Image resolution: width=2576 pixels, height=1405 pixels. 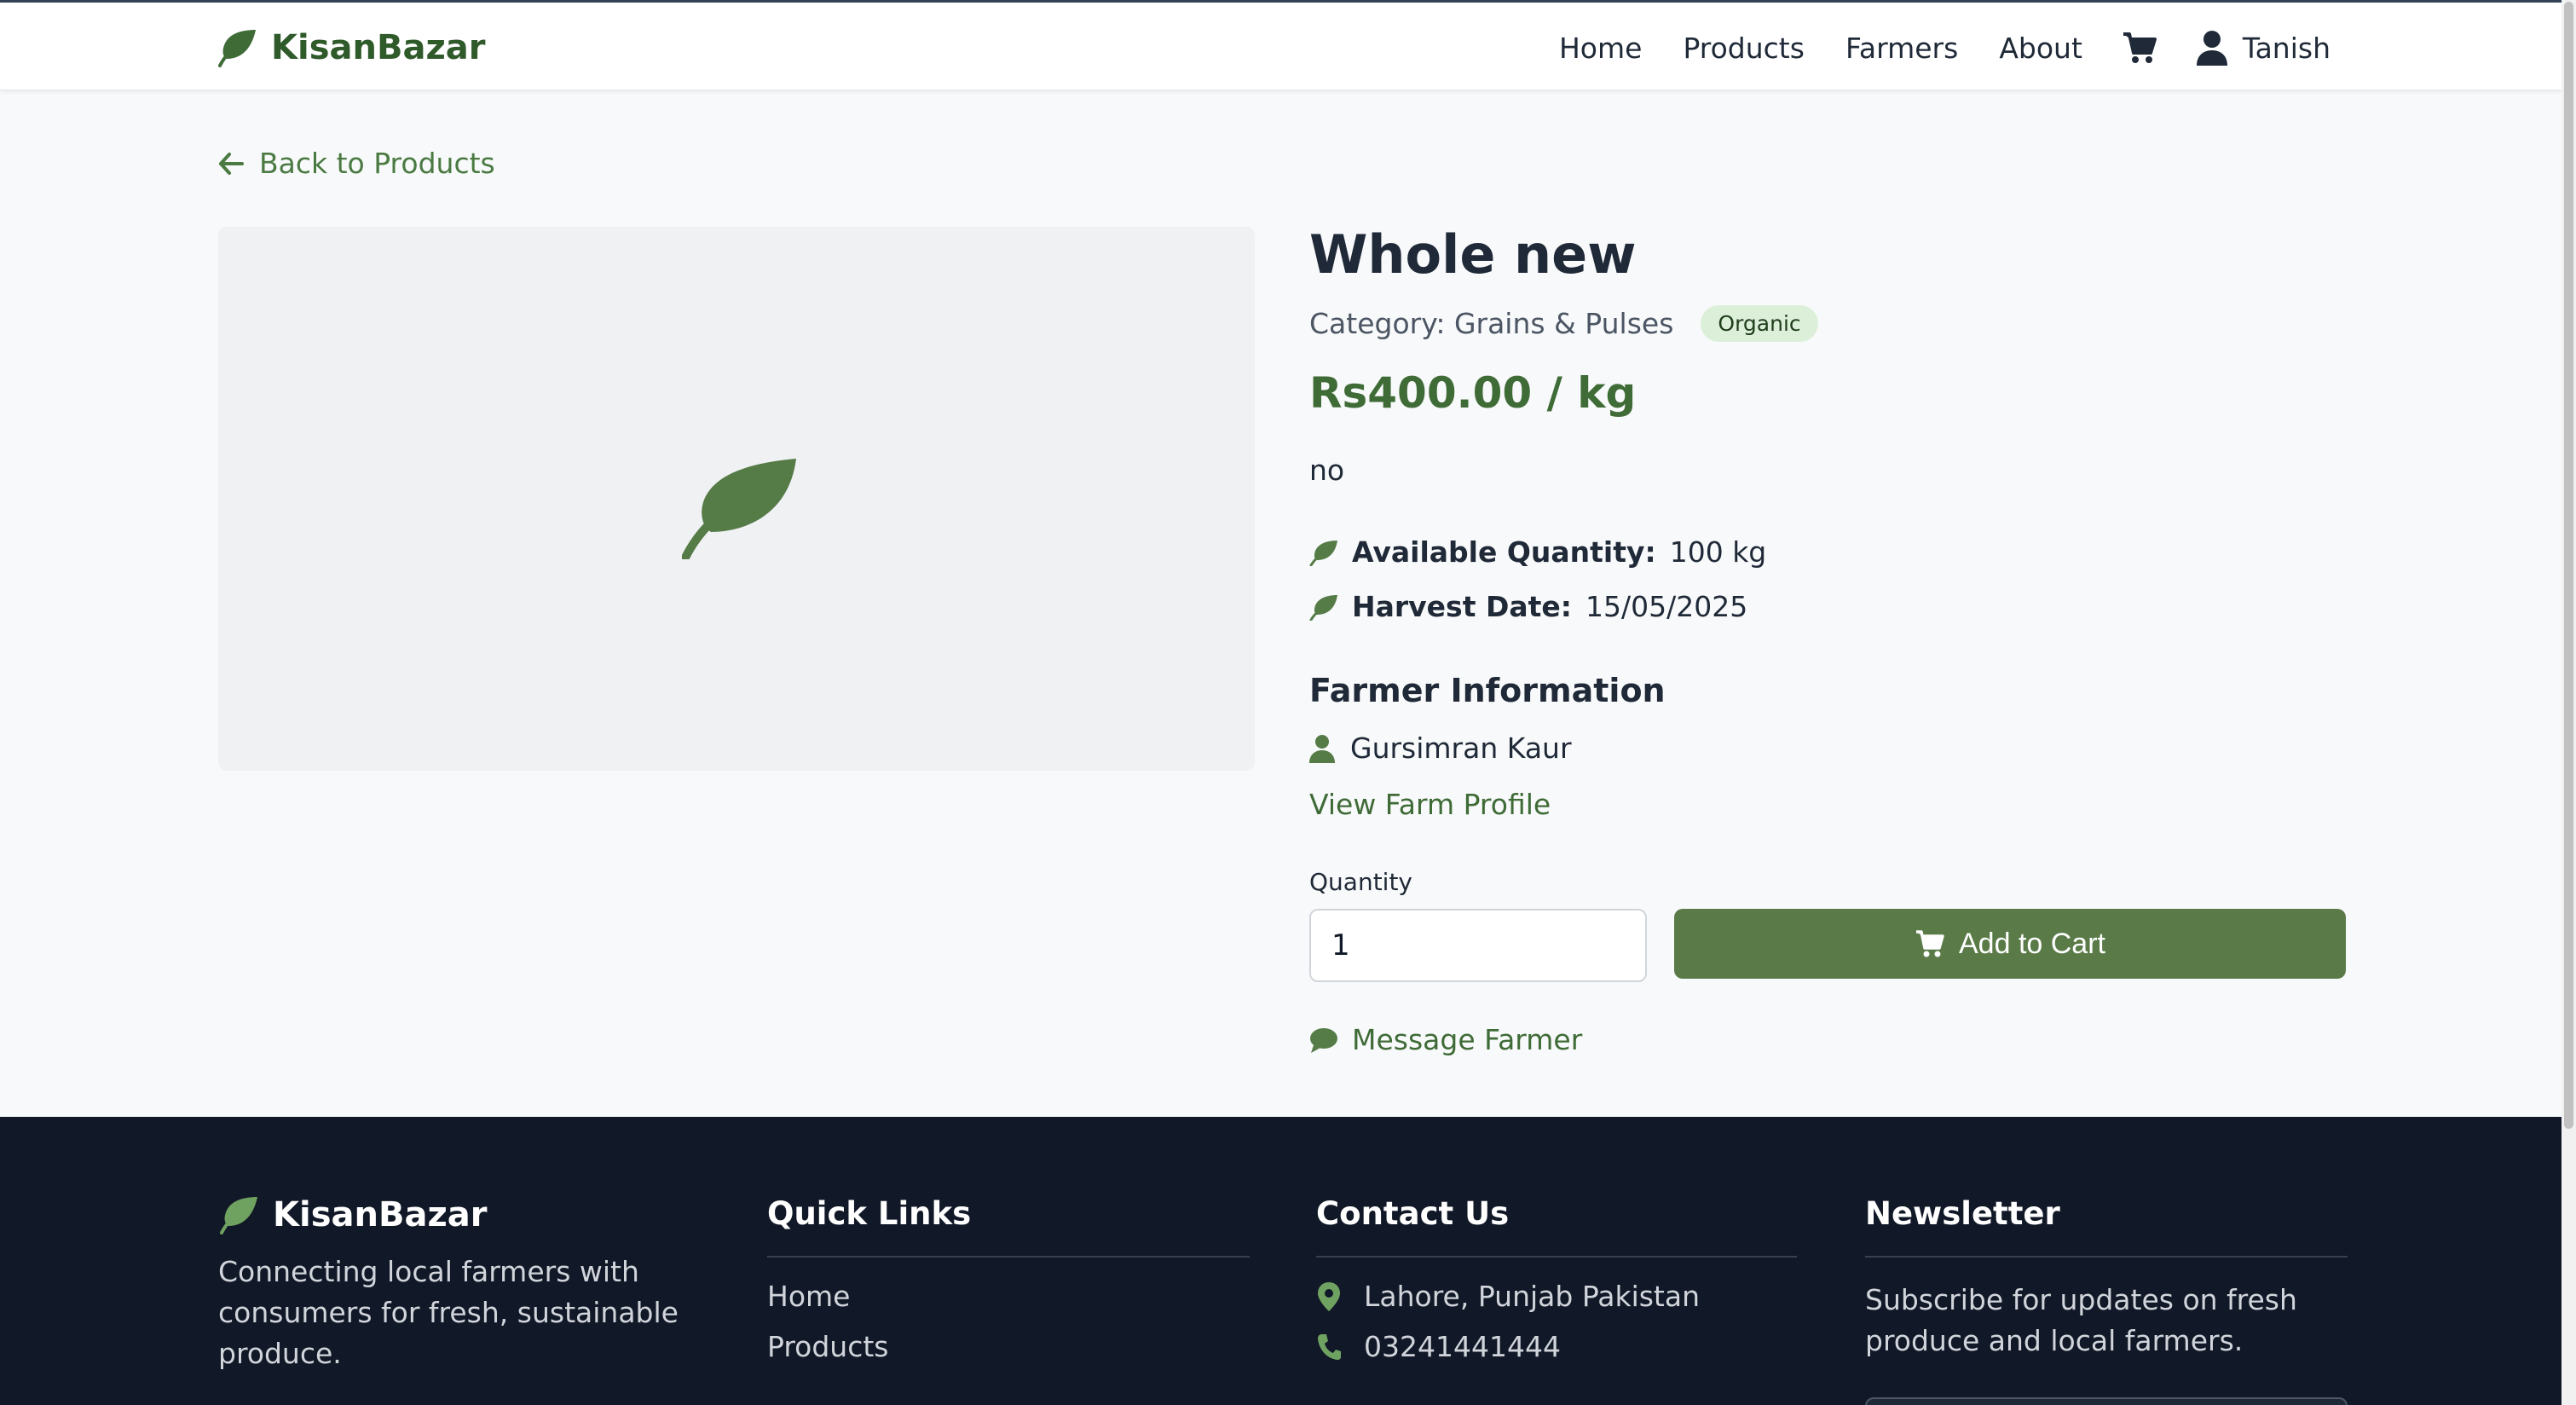 I want to click on contact-heading: Contact Us, so click(x=1556, y=1226).